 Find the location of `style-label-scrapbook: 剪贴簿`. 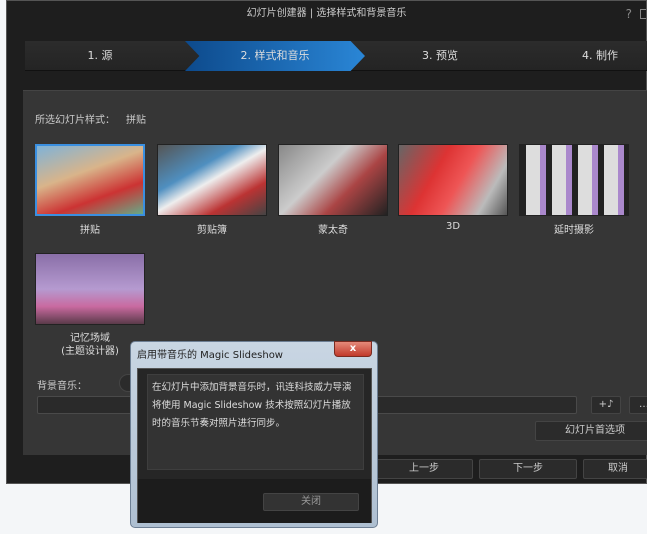

style-label-scrapbook: 剪贴簿 is located at coordinates (212, 230).